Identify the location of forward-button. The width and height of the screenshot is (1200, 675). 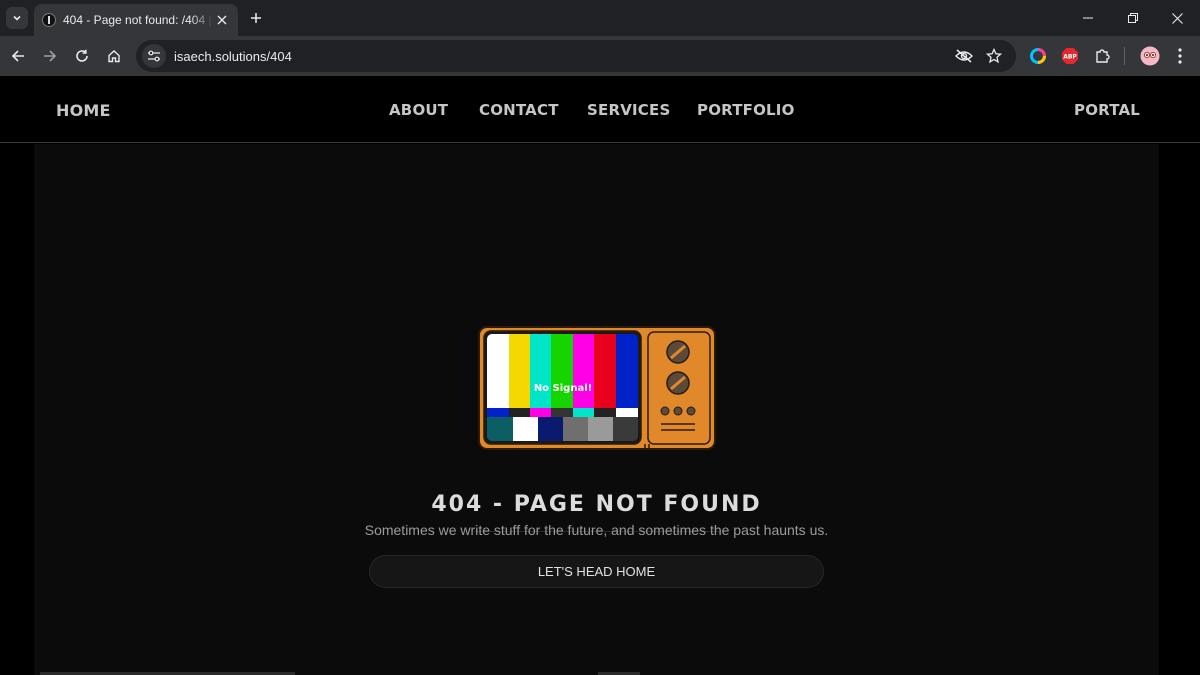
(50, 56).